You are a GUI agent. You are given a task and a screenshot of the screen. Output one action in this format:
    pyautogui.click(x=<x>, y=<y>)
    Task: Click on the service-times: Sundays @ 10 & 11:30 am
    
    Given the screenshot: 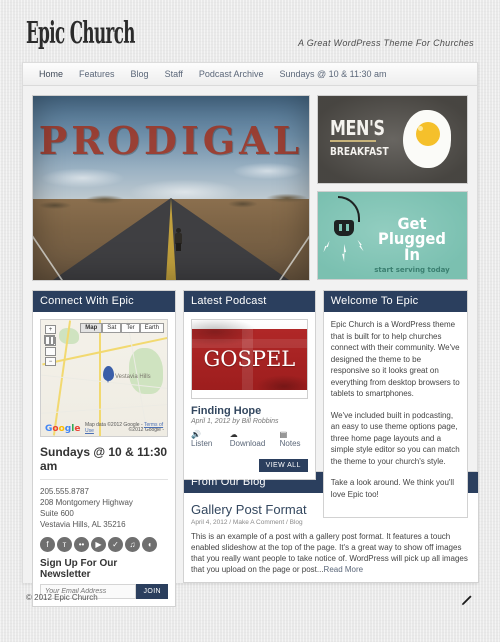 What is the action you would take?
    pyautogui.click(x=104, y=459)
    